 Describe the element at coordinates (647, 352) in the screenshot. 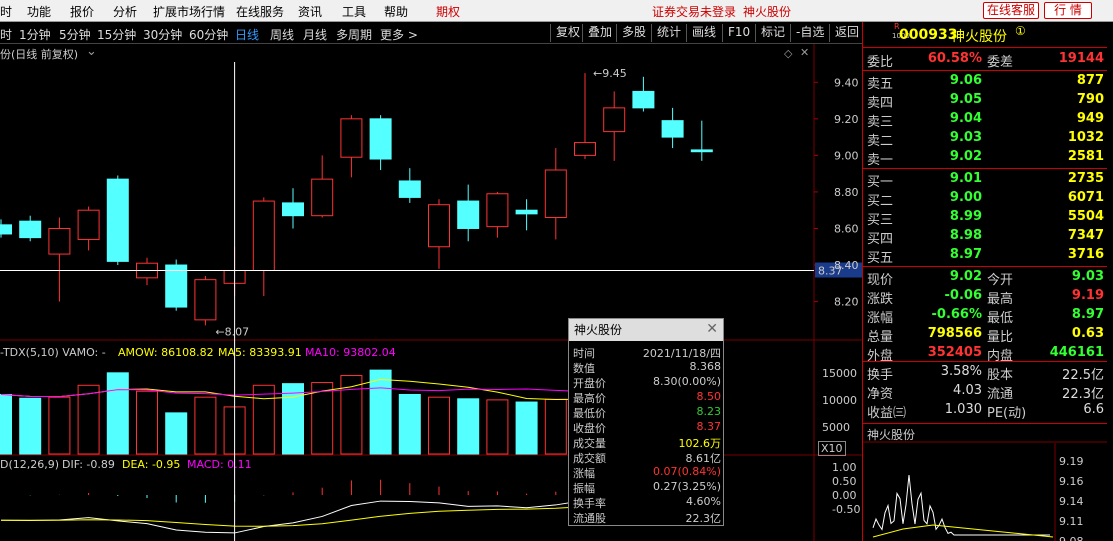

I see `tooltip-row: 时间 2021/11/18/四` at that location.